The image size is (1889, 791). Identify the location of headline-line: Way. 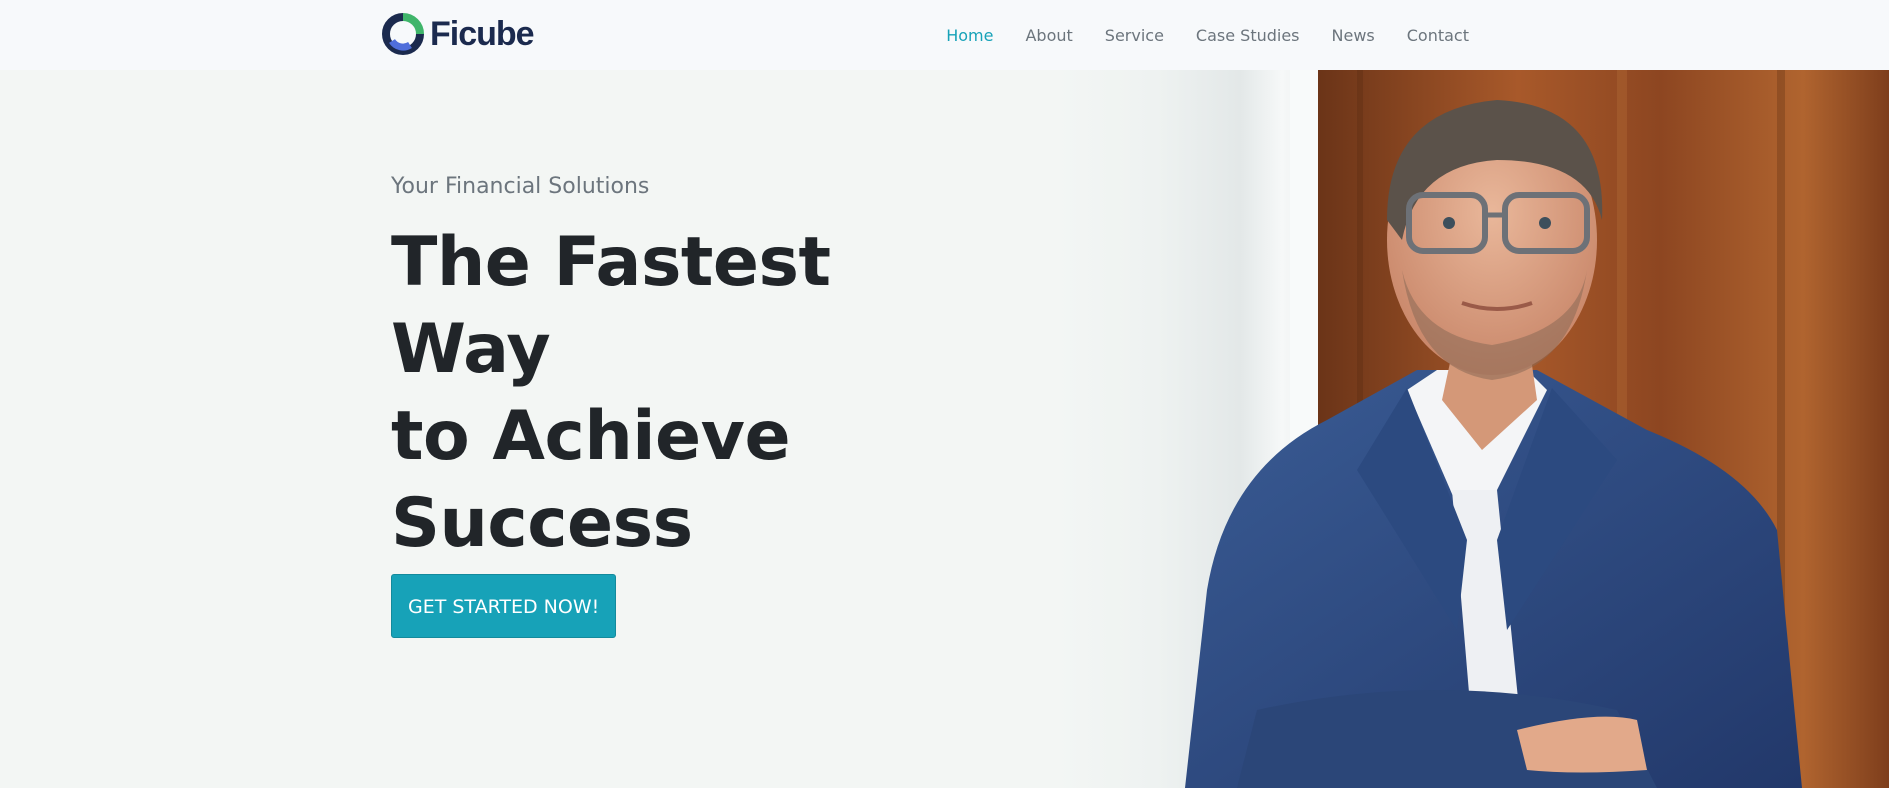
(471, 349).